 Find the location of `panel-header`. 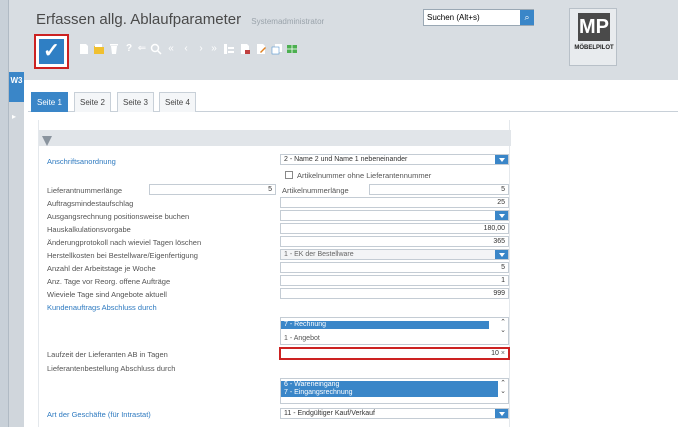

panel-header is located at coordinates (275, 138).